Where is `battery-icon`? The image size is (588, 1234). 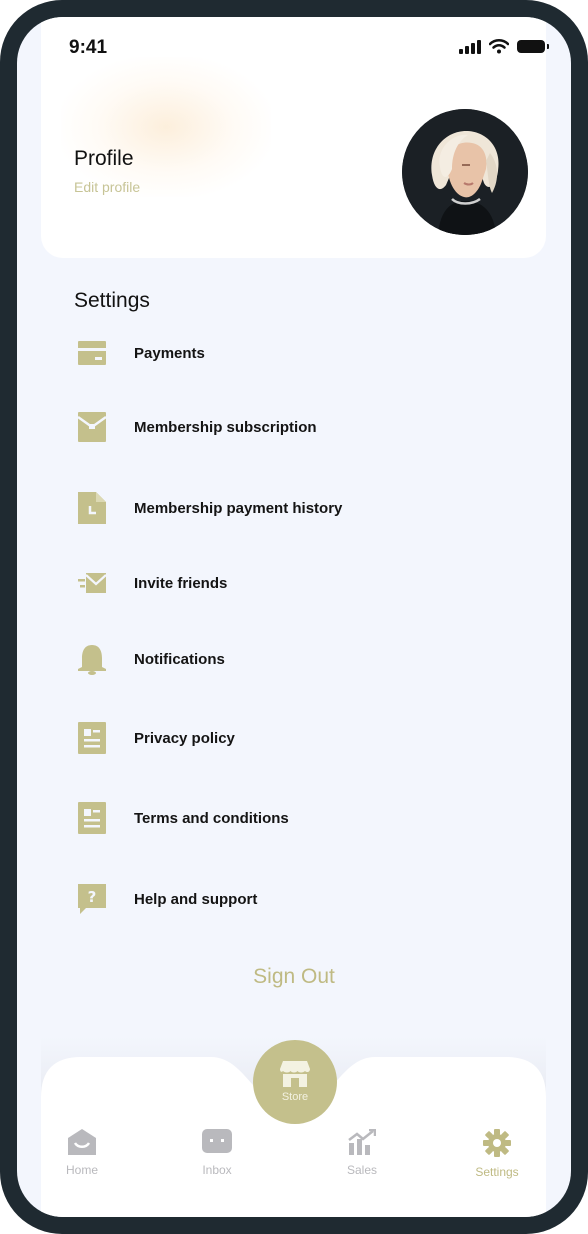
battery-icon is located at coordinates (533, 46).